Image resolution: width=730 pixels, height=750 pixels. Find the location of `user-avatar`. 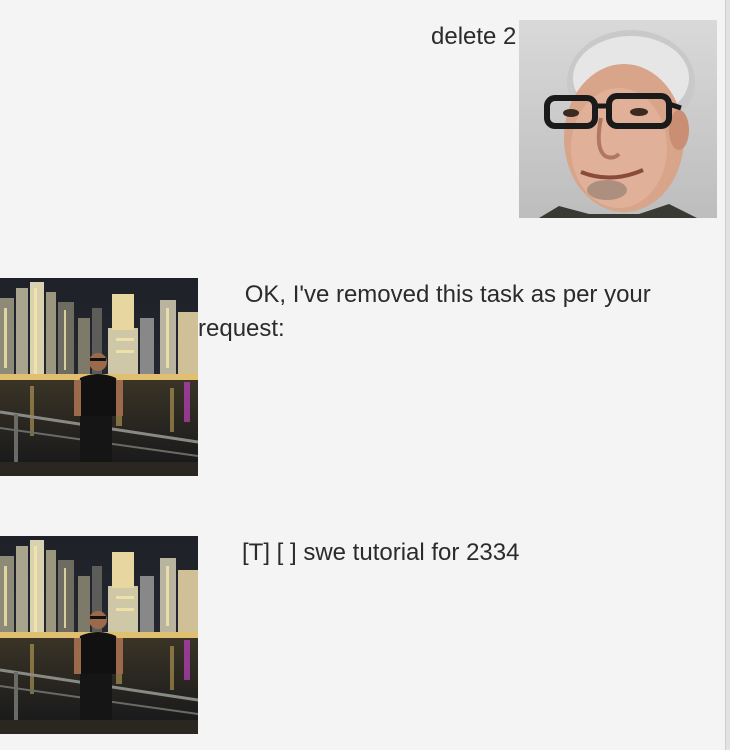

user-avatar is located at coordinates (618, 119).